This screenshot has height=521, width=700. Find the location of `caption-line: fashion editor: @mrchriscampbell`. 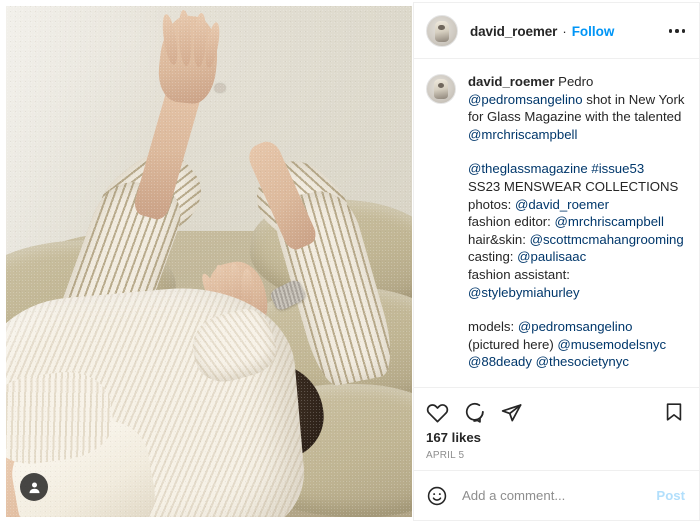

caption-line: fashion editor: @mrchriscampbell is located at coordinates (576, 222).